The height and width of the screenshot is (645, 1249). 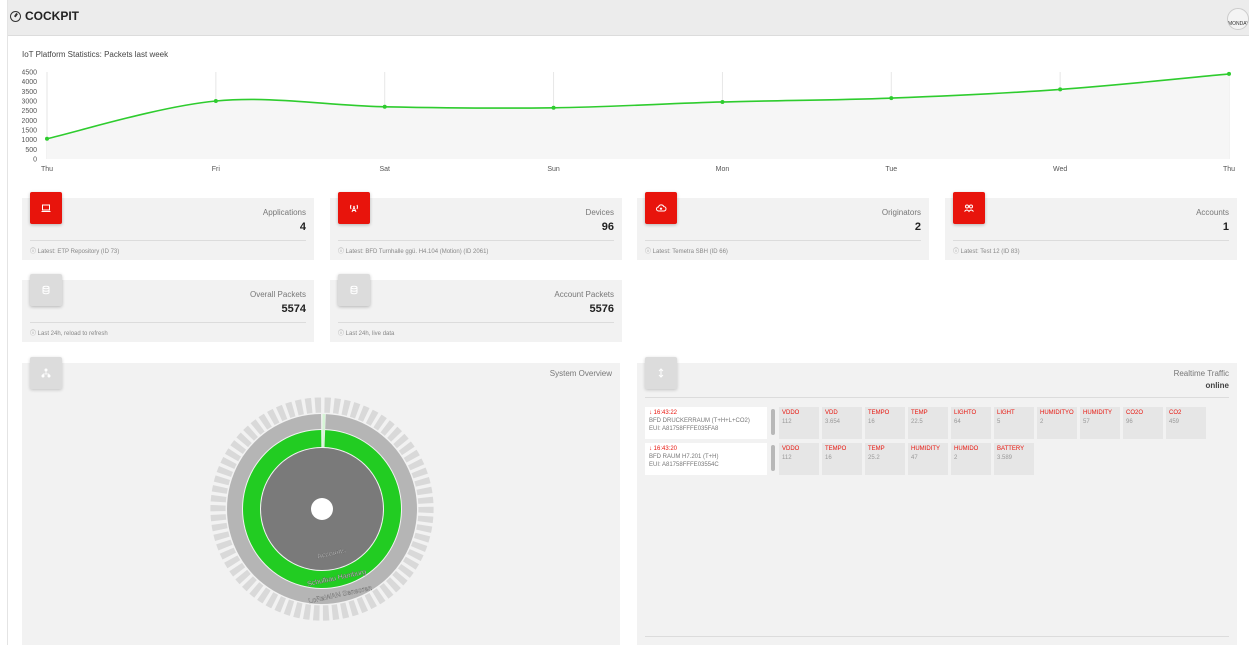 I want to click on traffic-value-cell: LIGHTO 64, so click(x=971, y=423).